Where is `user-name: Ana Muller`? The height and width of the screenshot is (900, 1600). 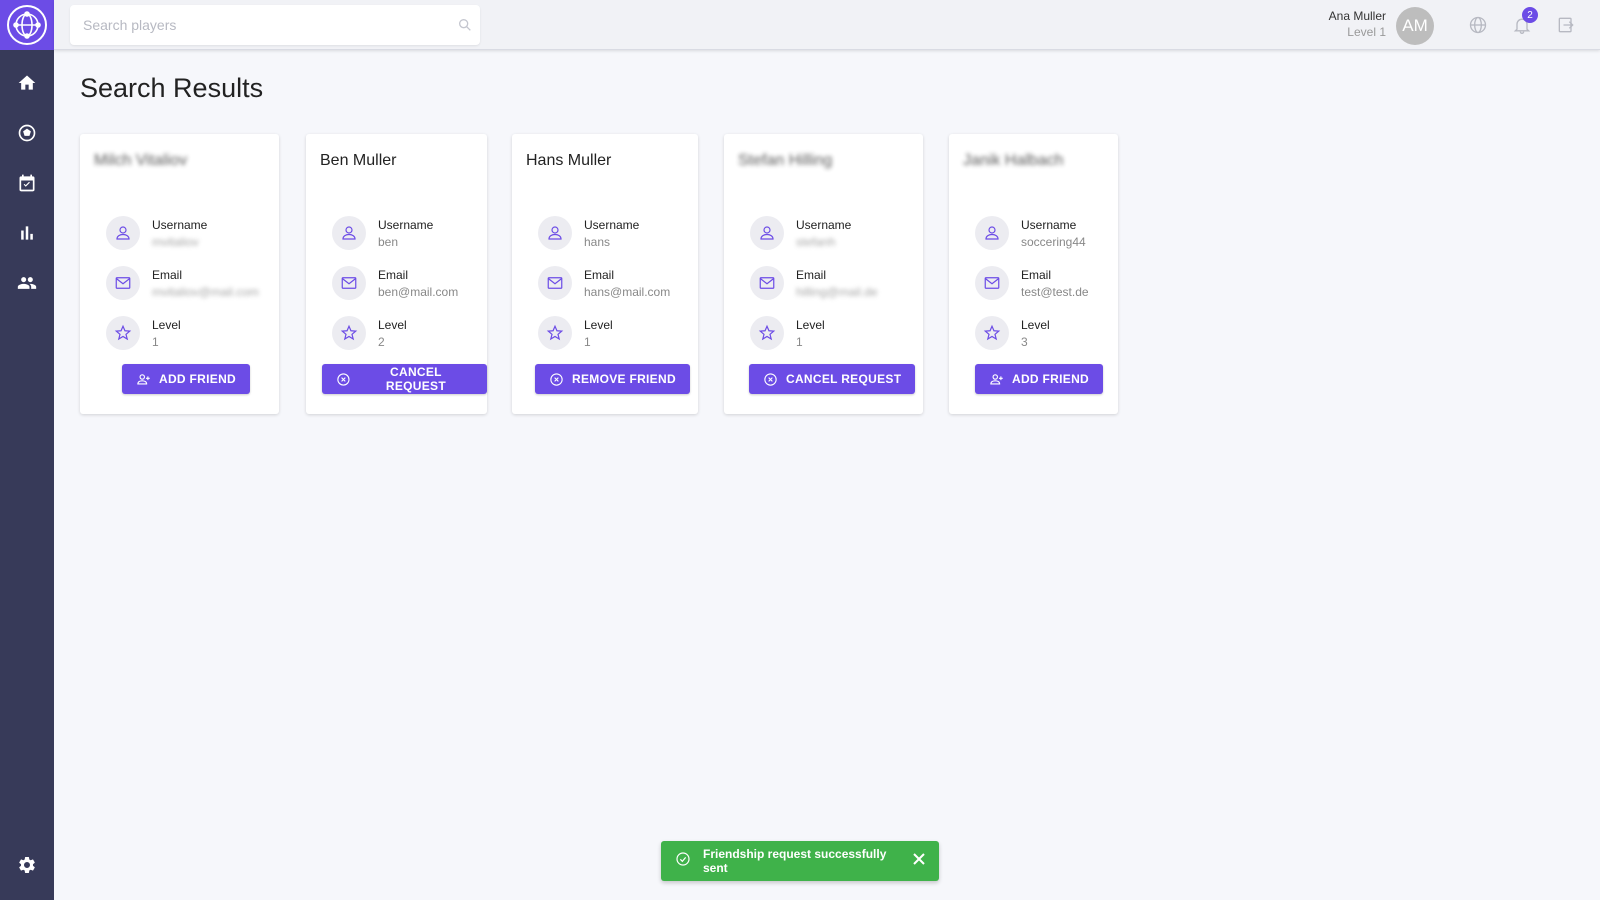 user-name: Ana Muller is located at coordinates (1357, 16).